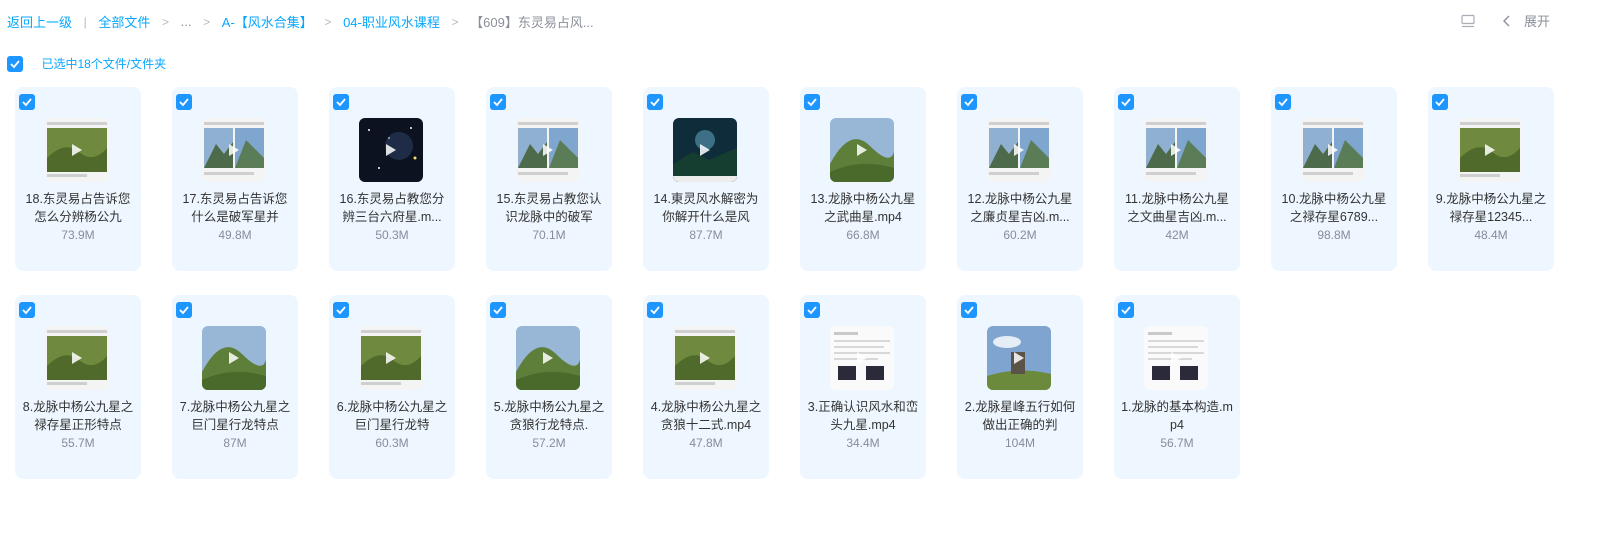 Image resolution: width=1598 pixels, height=545 pixels. I want to click on file-card: 15.东灵易占教您认识龙脉中的破军 70.1M, so click(549, 179).